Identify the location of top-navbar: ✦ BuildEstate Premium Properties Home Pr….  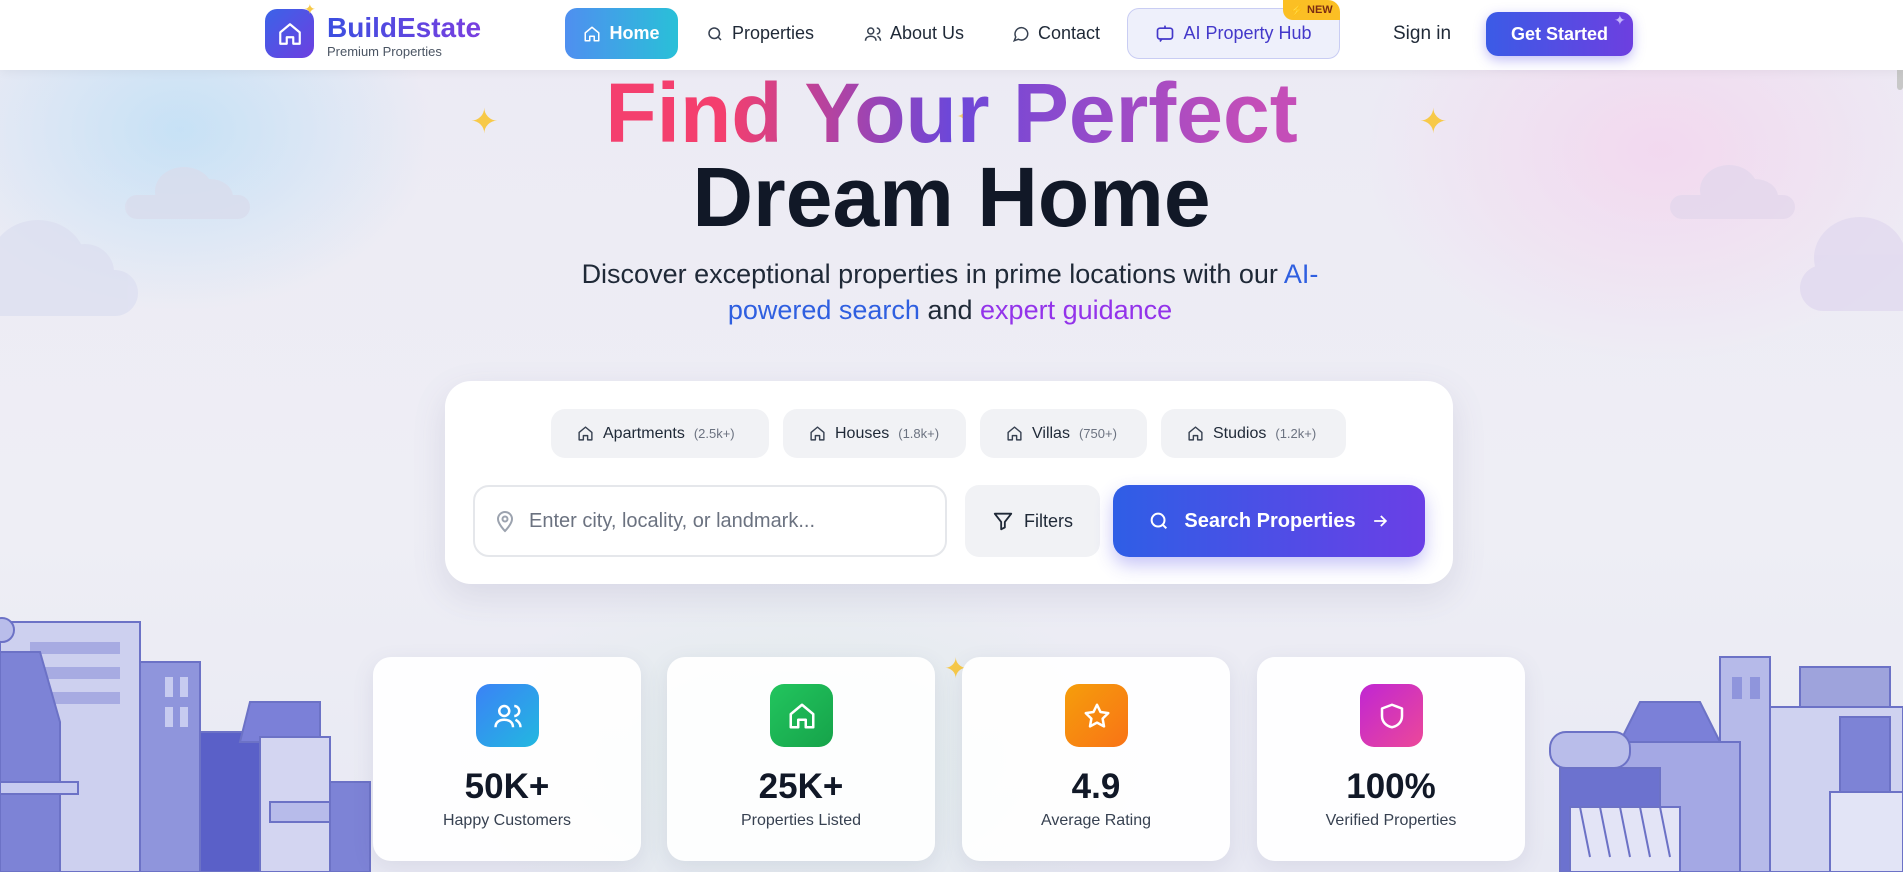
(951, 35).